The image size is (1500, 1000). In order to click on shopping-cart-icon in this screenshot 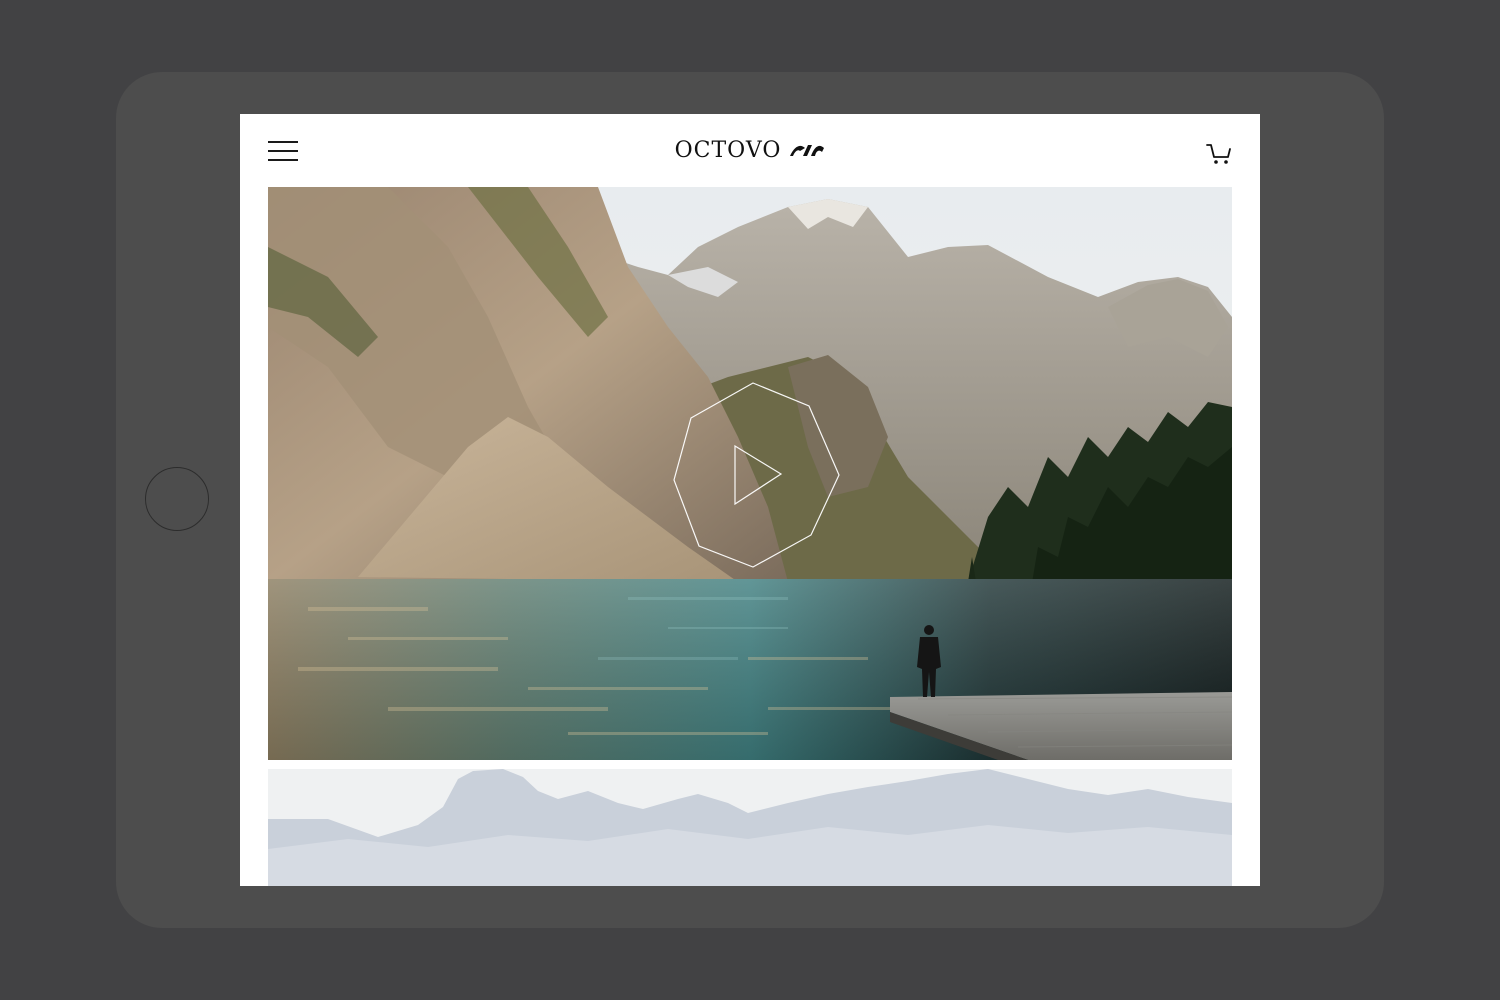, I will do `click(1219, 153)`.